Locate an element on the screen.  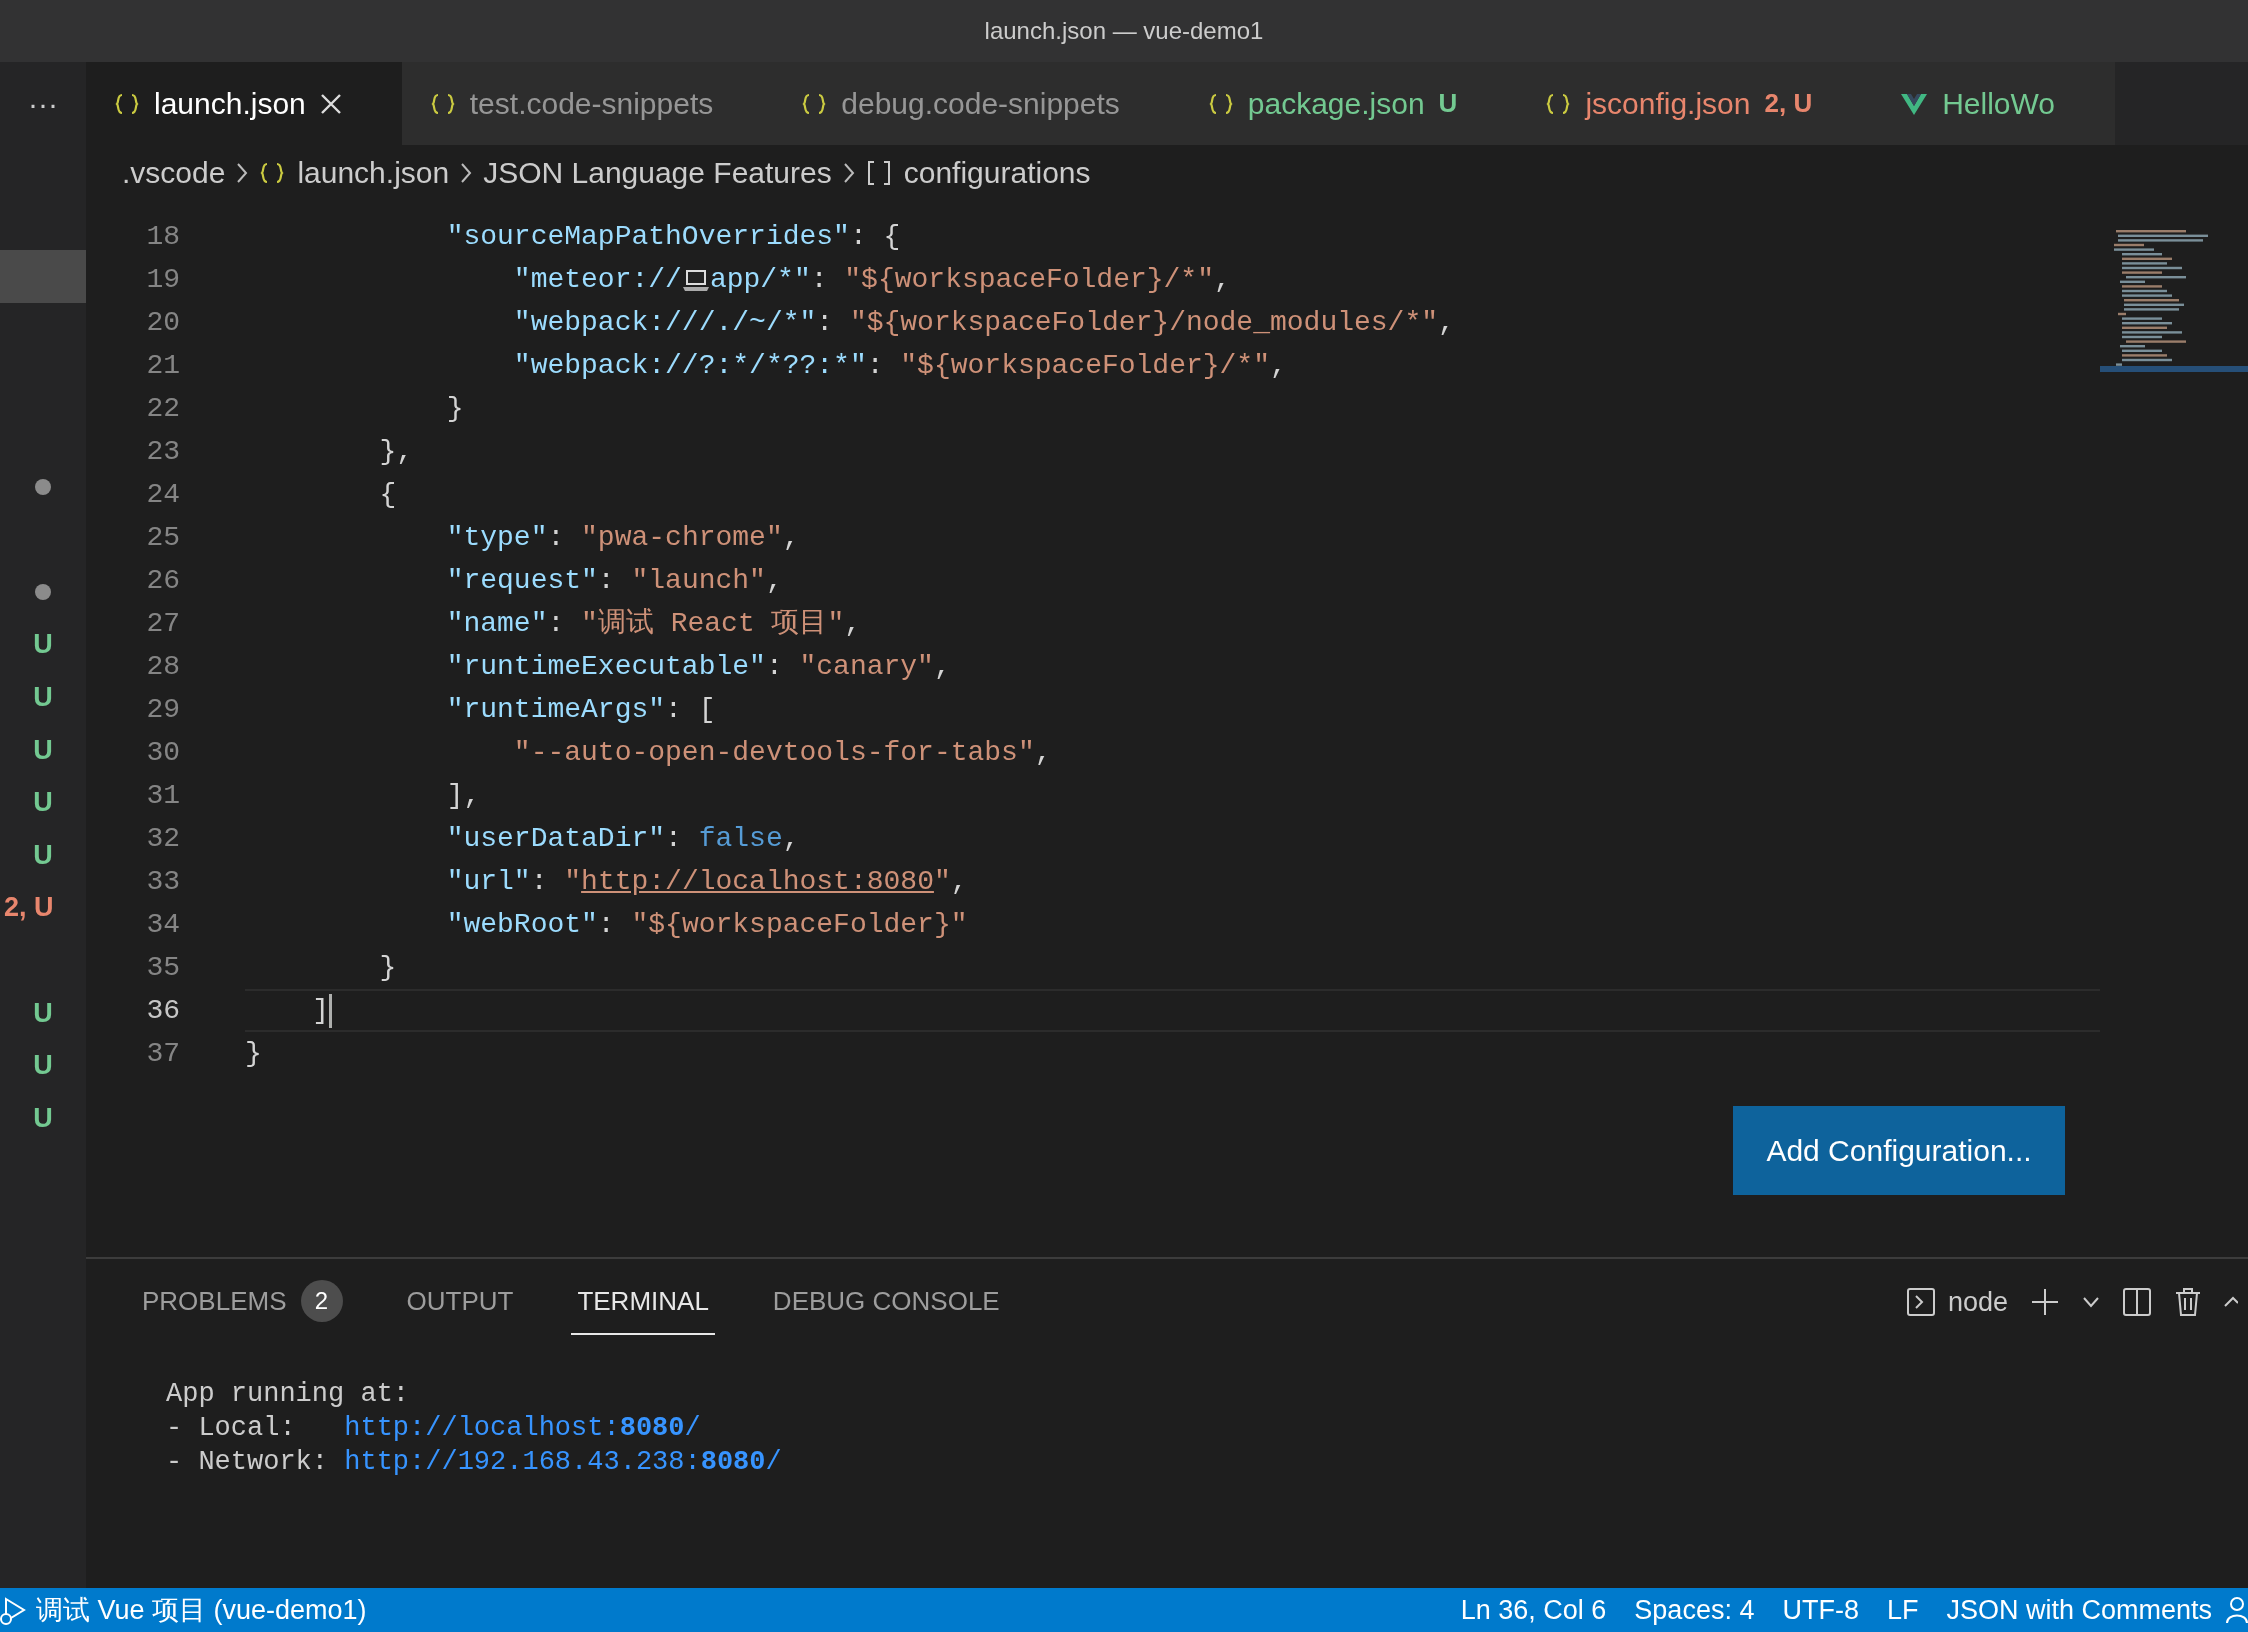
terminal-line: App running at: is located at coordinates (288, 1394).